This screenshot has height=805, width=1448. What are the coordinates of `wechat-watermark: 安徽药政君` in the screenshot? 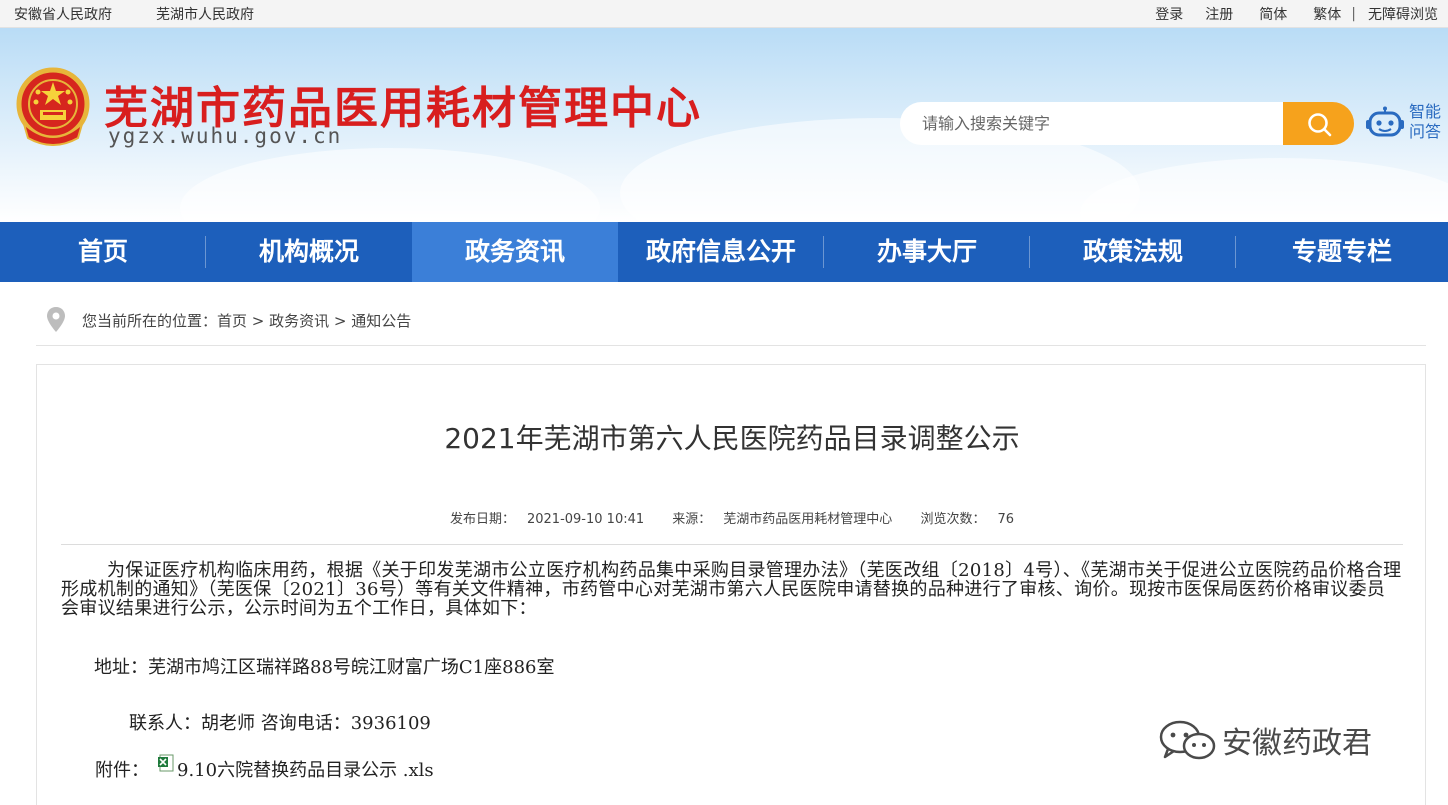 It's located at (1265, 740).